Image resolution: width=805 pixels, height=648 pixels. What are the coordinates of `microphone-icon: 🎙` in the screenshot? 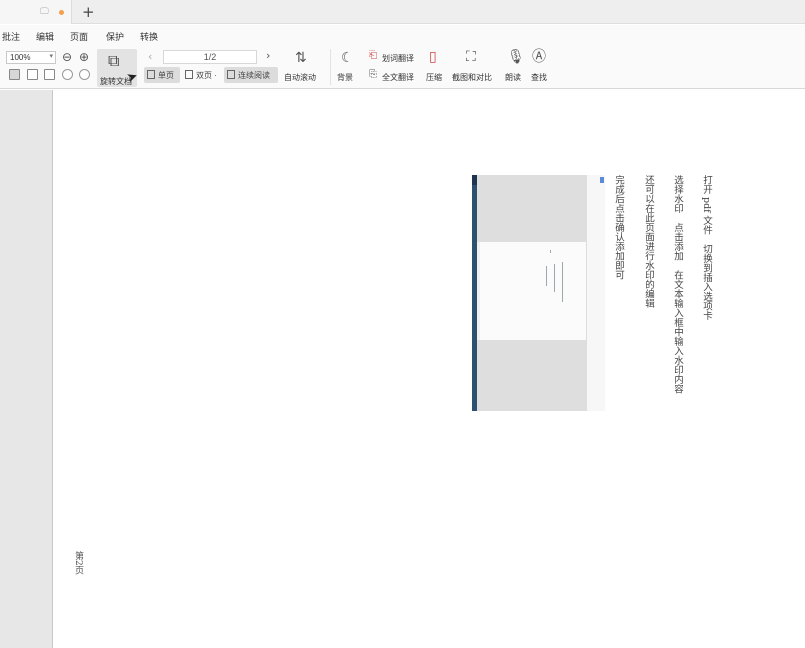 It's located at (516, 57).